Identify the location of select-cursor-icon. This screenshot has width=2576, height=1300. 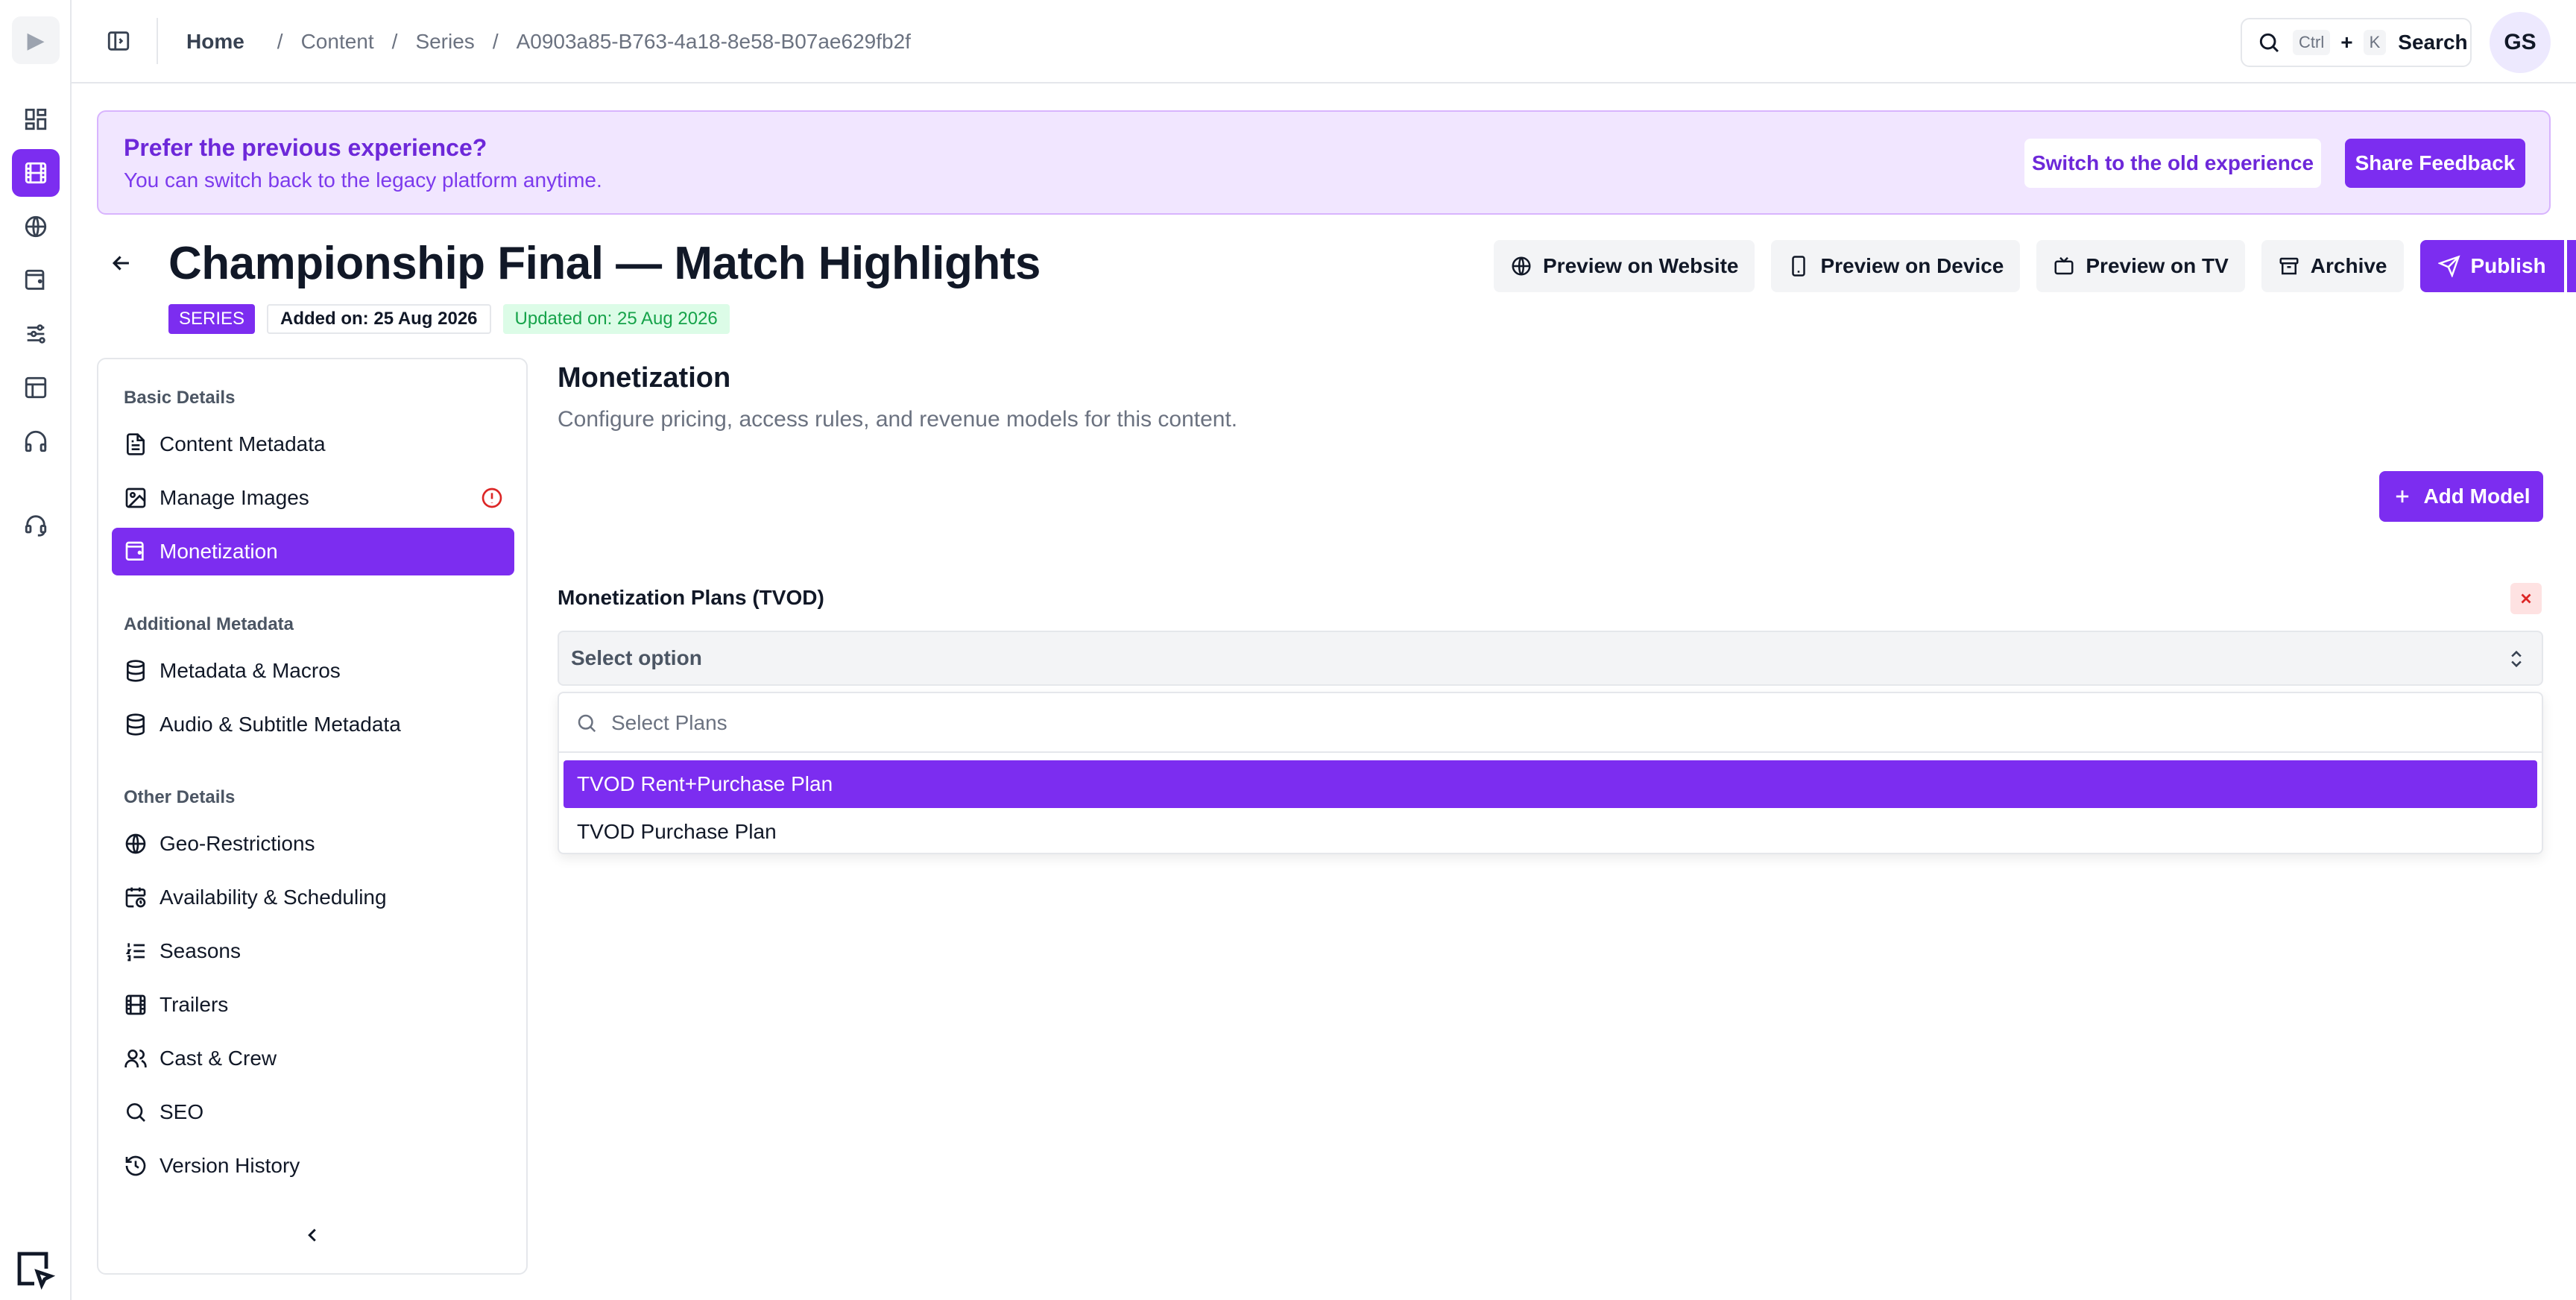
(34, 1269).